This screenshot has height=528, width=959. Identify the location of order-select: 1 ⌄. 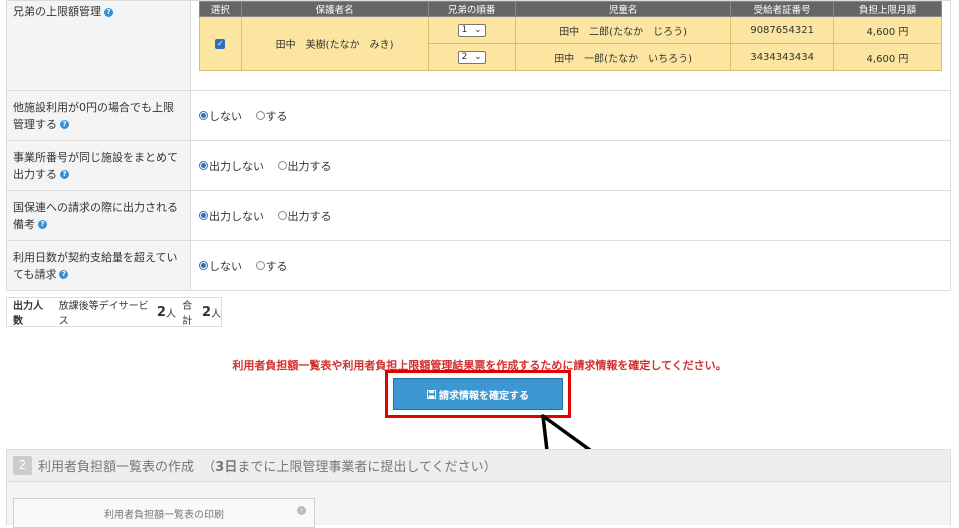
(471, 30).